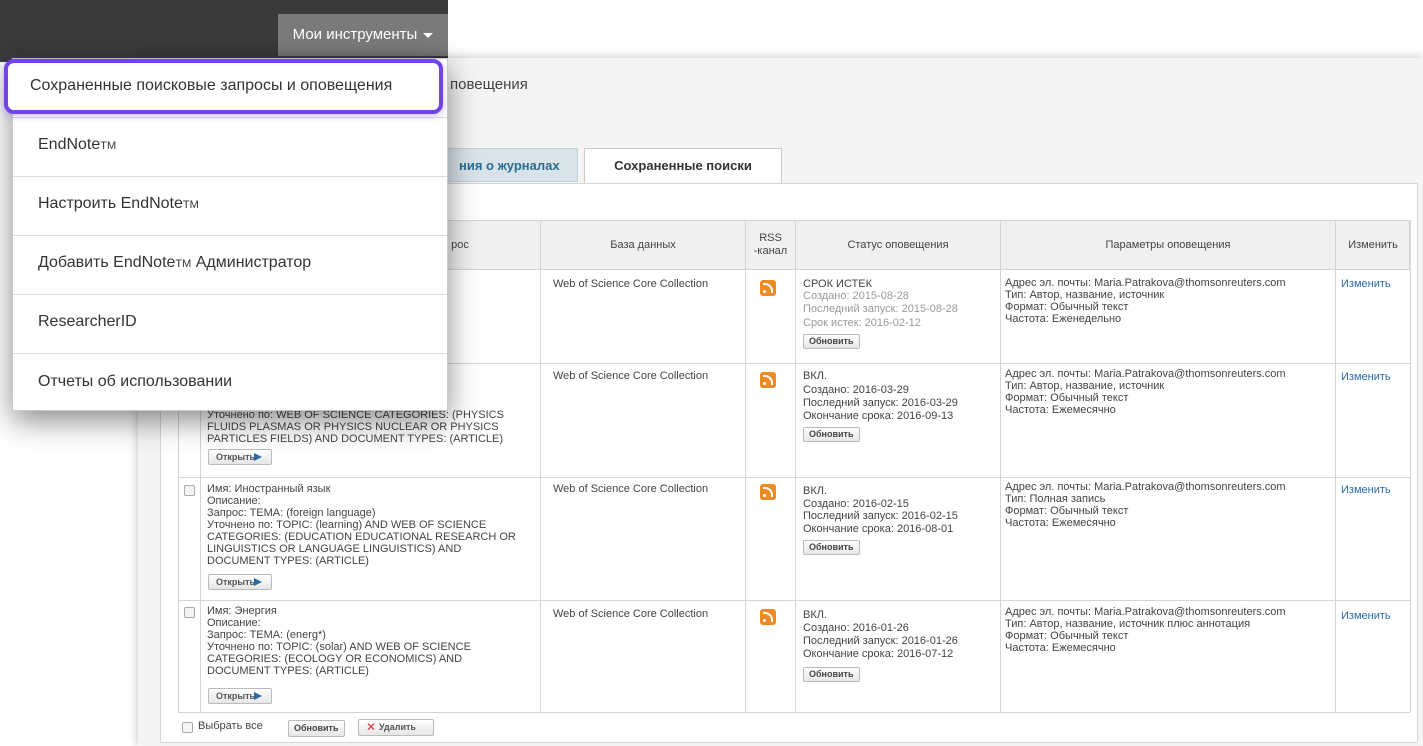  I want to click on header-rss: RSS -канал, so click(770, 245).